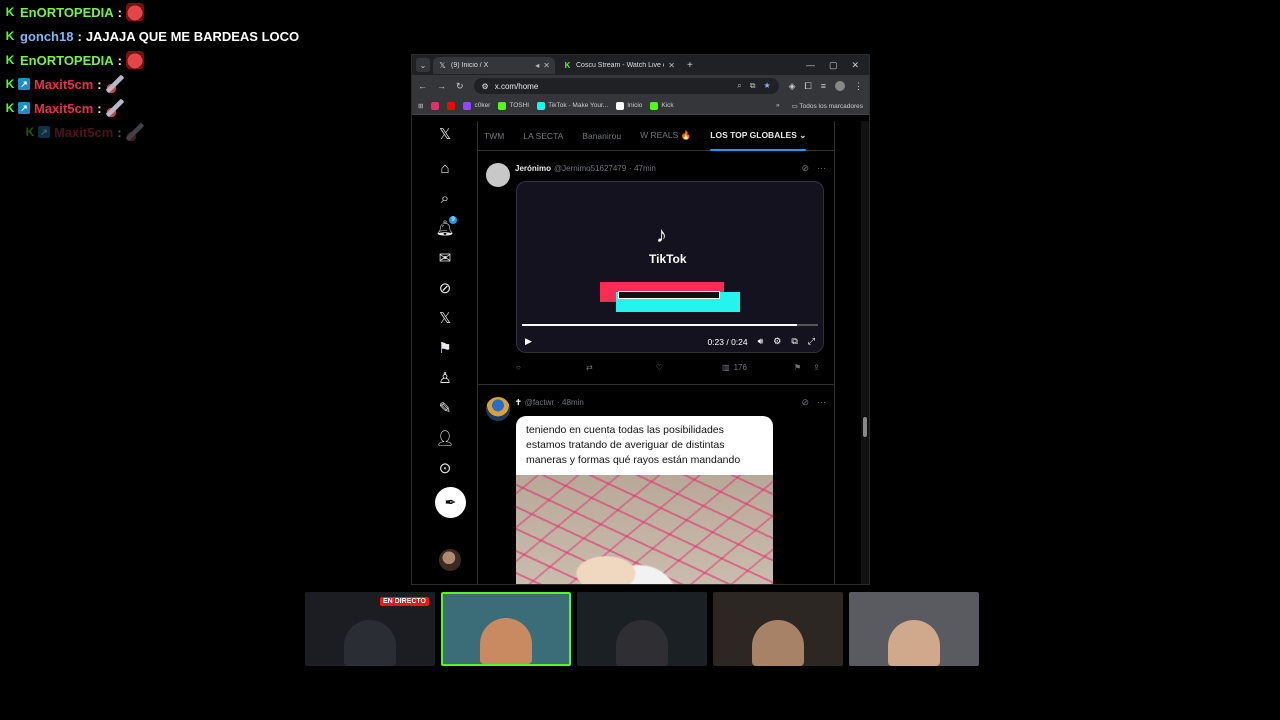 The height and width of the screenshot is (720, 1280). I want to click on maximize-icon: ▢, so click(833, 65).